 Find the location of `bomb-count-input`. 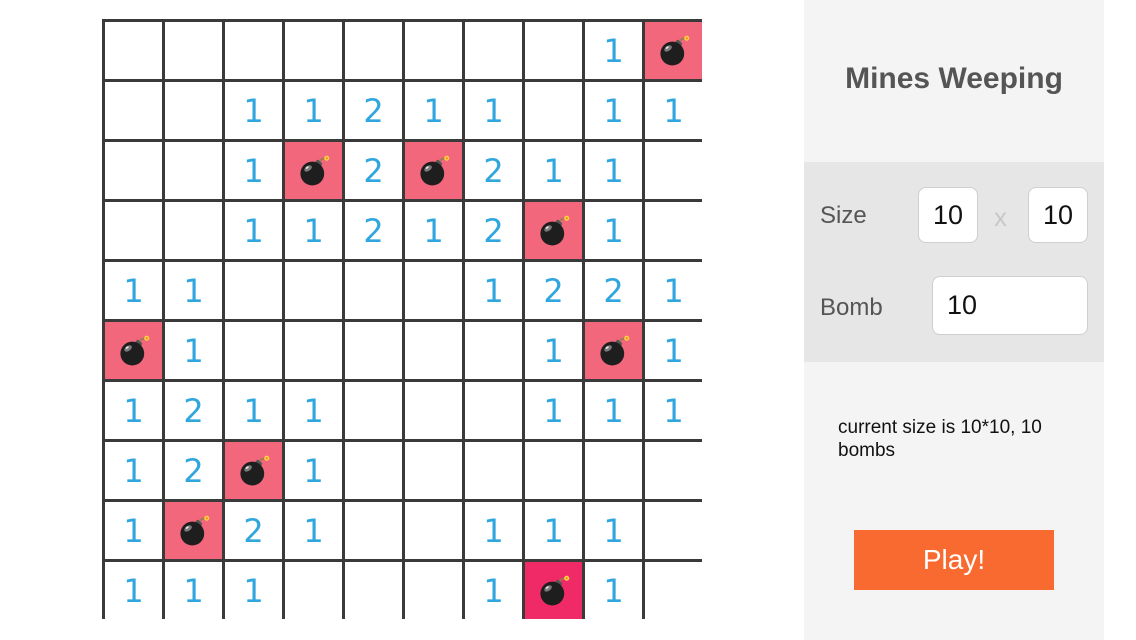

bomb-count-input is located at coordinates (1010, 305).